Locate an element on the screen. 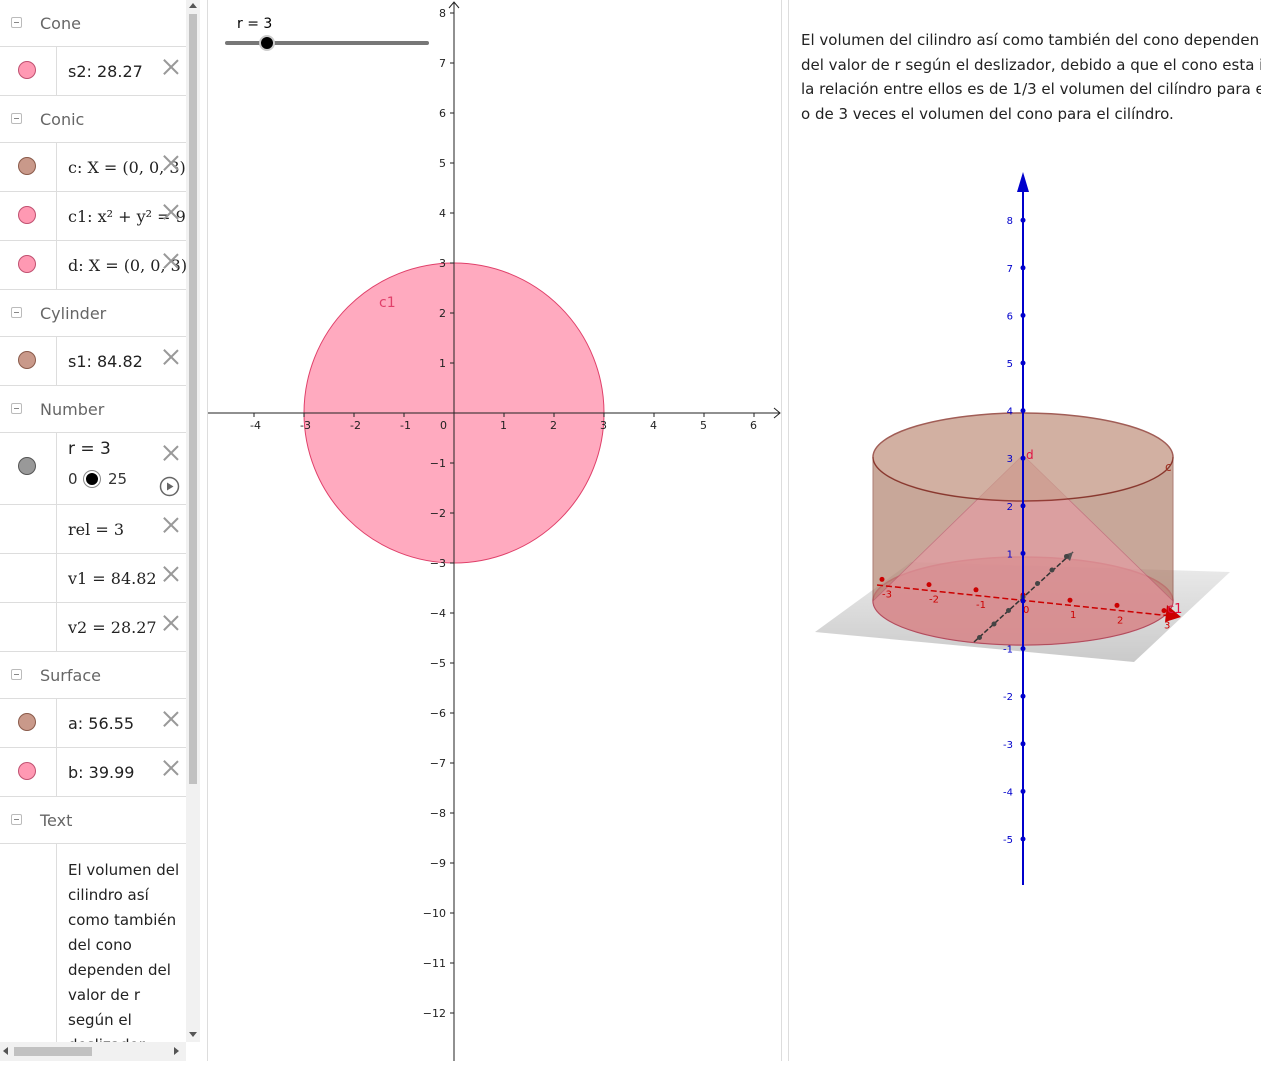 Image resolution: width=1261 pixels, height=1065 pixels. play-icon is located at coordinates (169, 486).